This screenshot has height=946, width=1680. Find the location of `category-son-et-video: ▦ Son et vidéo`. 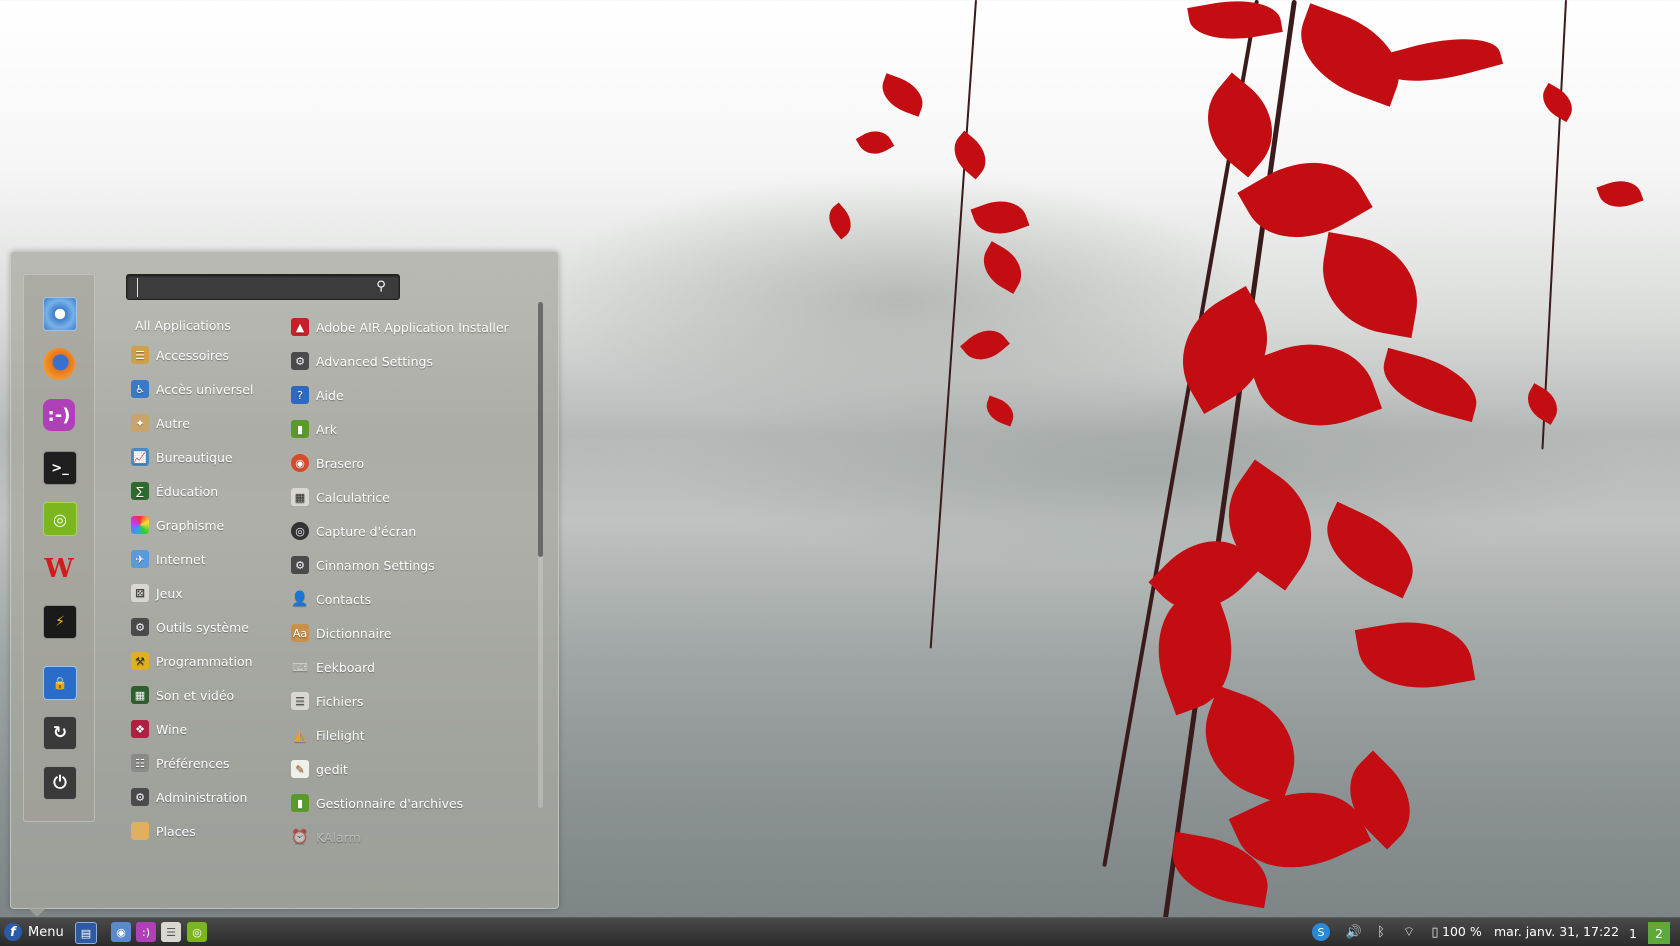

category-son-et-video: ▦ Son et vidéo is located at coordinates (206, 695).